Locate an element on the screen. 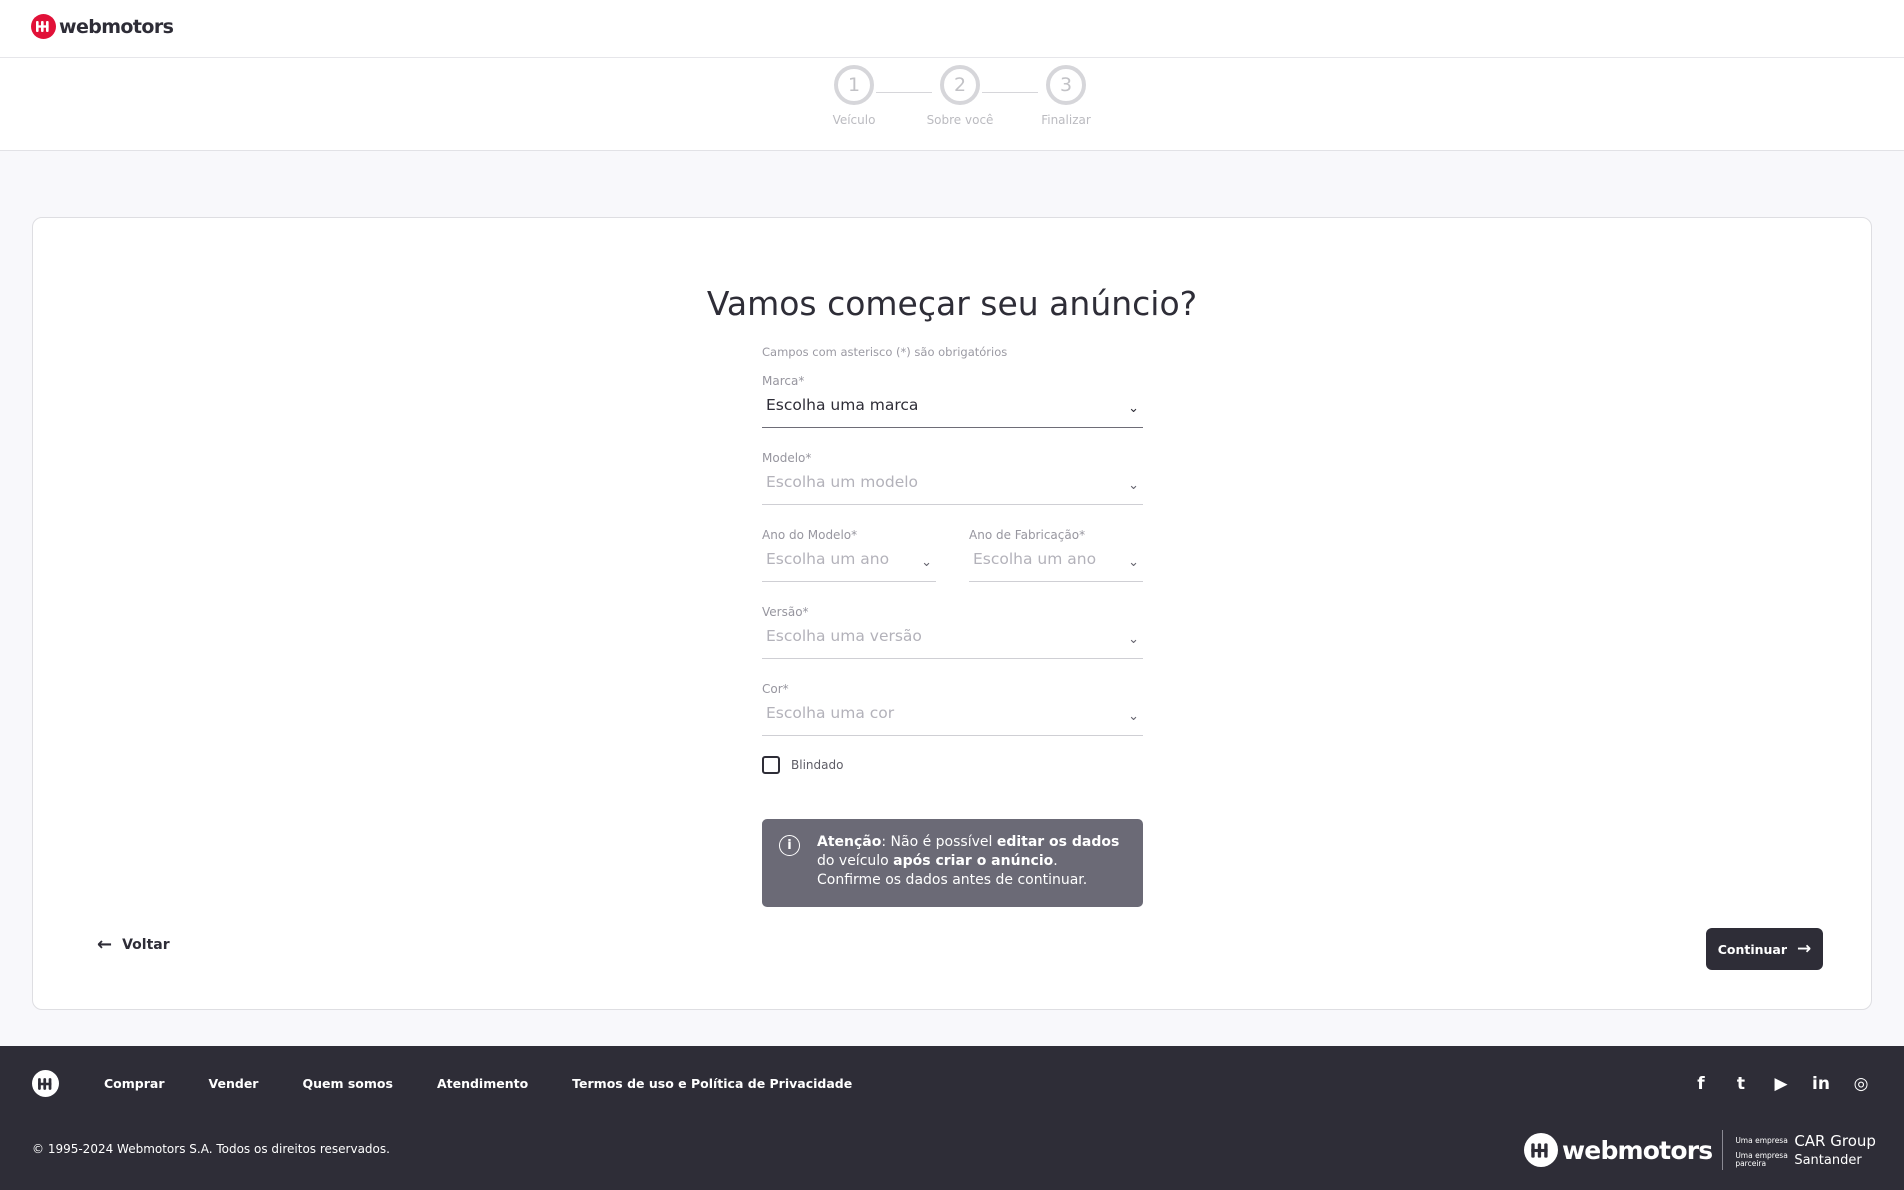 The width and height of the screenshot is (1904, 1190). alert-text-bold: após criar o anúncio is located at coordinates (973, 861).